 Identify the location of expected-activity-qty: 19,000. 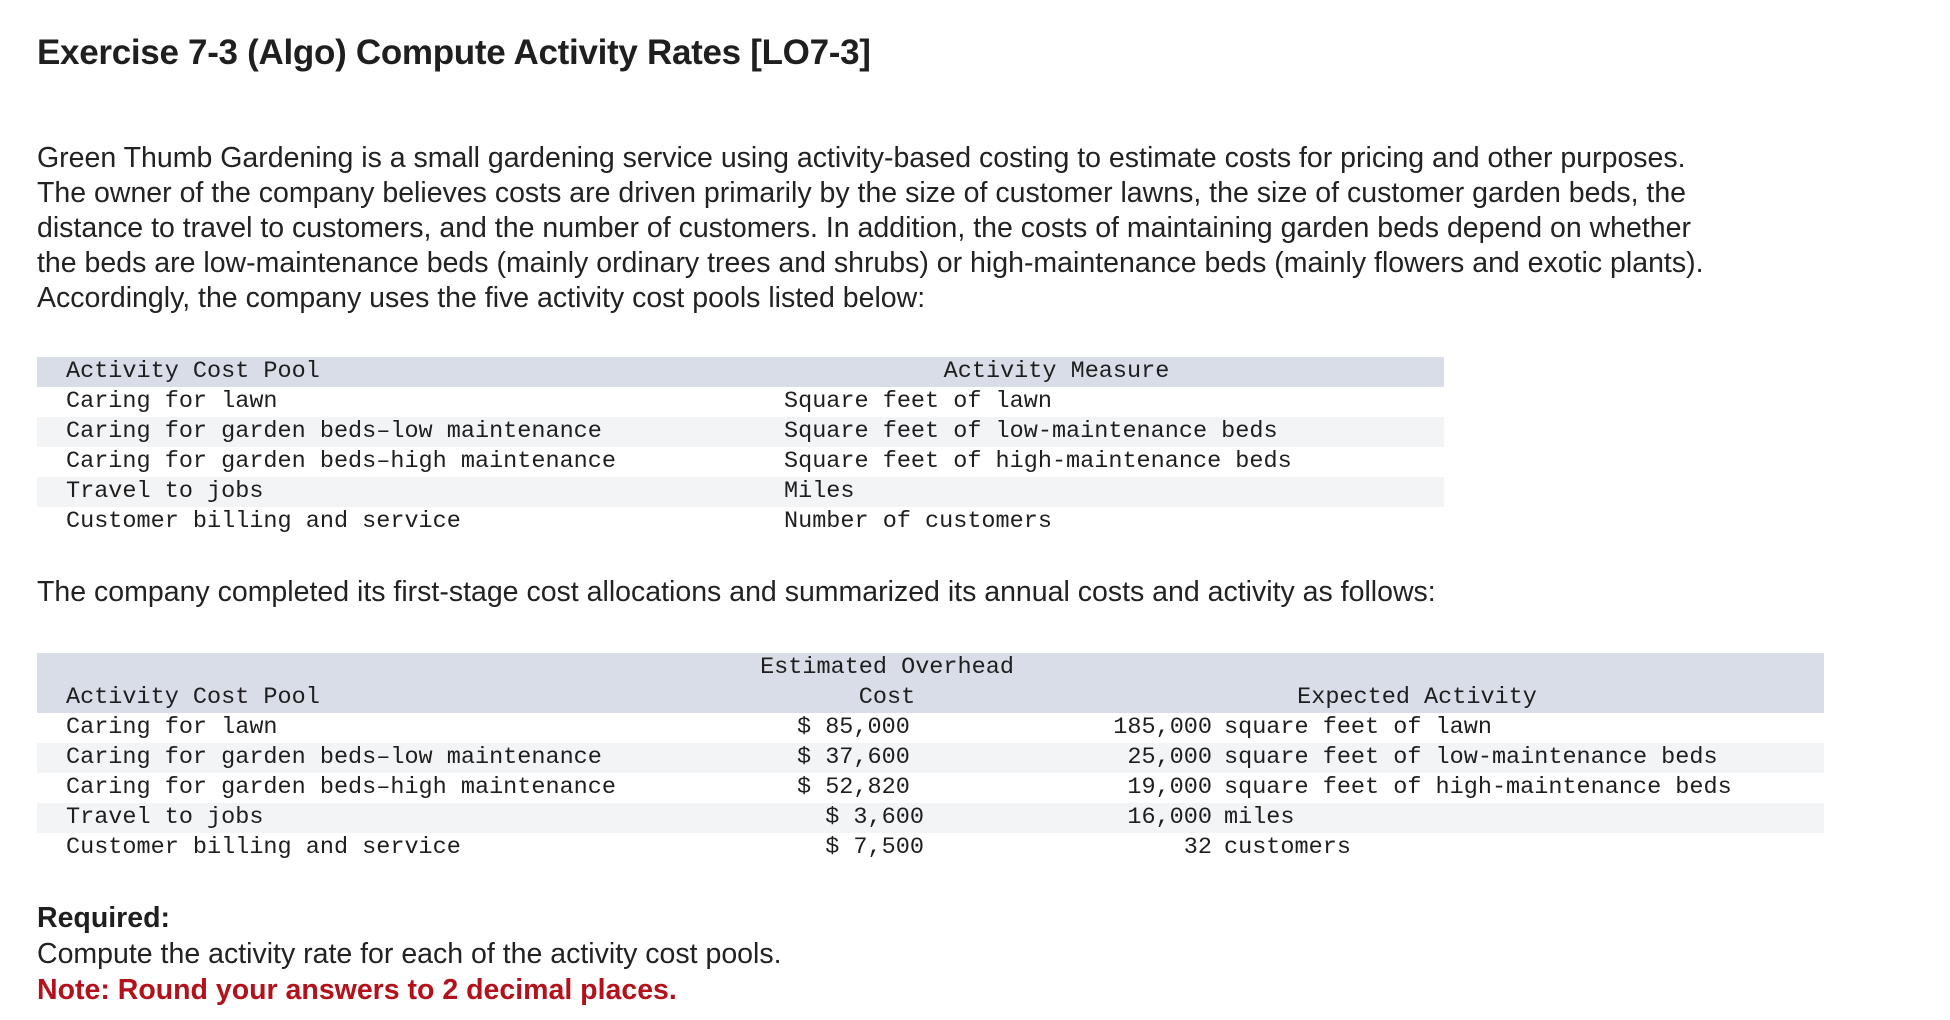
(1169, 787).